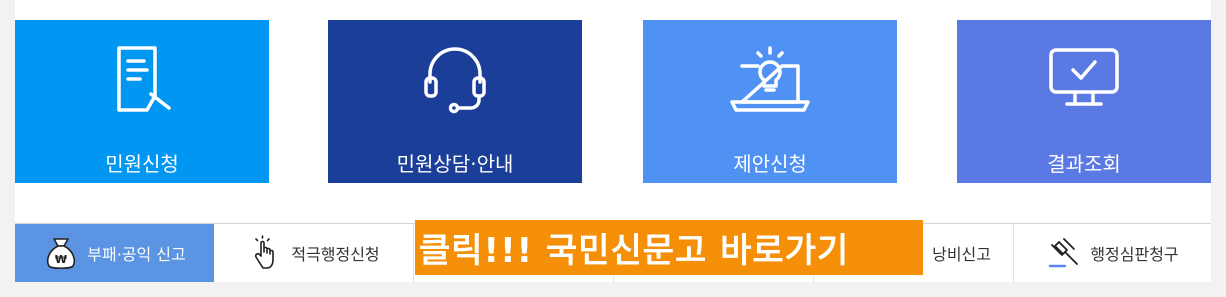  What do you see at coordinates (770, 164) in the screenshot?
I see `tile-label: 제안신청` at bounding box center [770, 164].